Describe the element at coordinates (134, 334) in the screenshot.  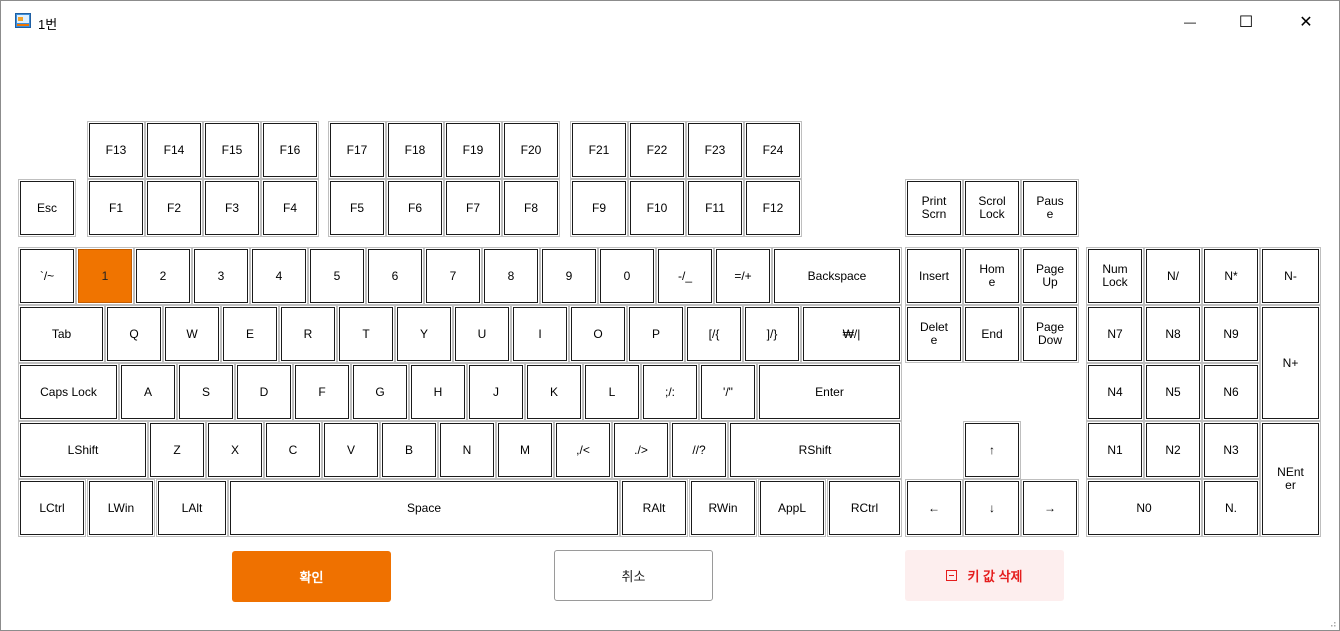
I see `key-q: Q` at that location.